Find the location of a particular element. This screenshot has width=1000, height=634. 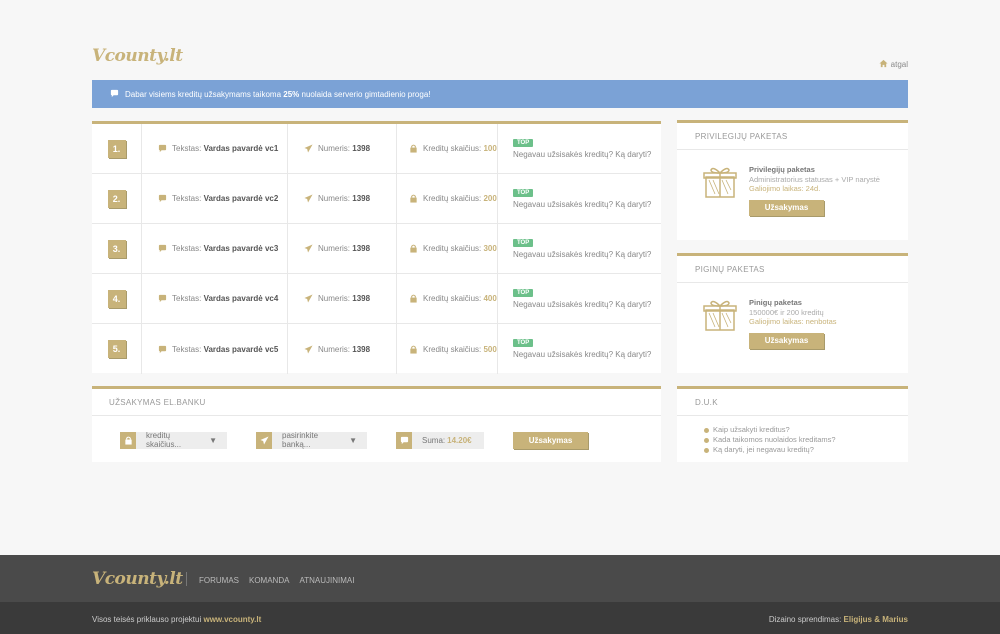

credits-label: Kreditų skaičius: 500 is located at coordinates (460, 349).